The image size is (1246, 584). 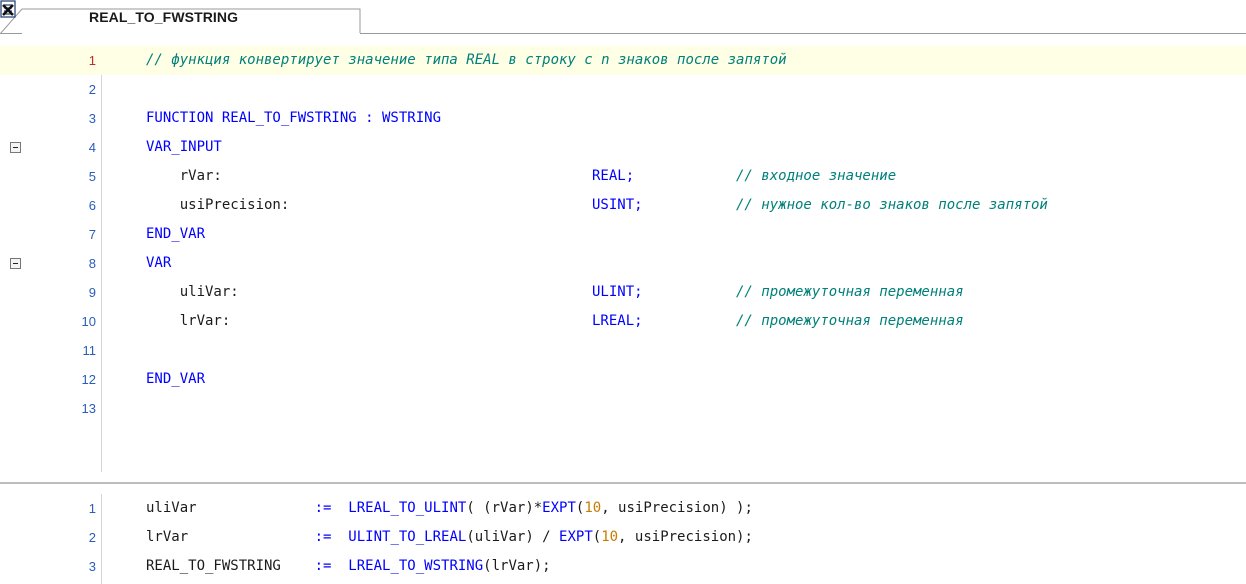 I want to click on line-number: 4, so click(x=92, y=147).